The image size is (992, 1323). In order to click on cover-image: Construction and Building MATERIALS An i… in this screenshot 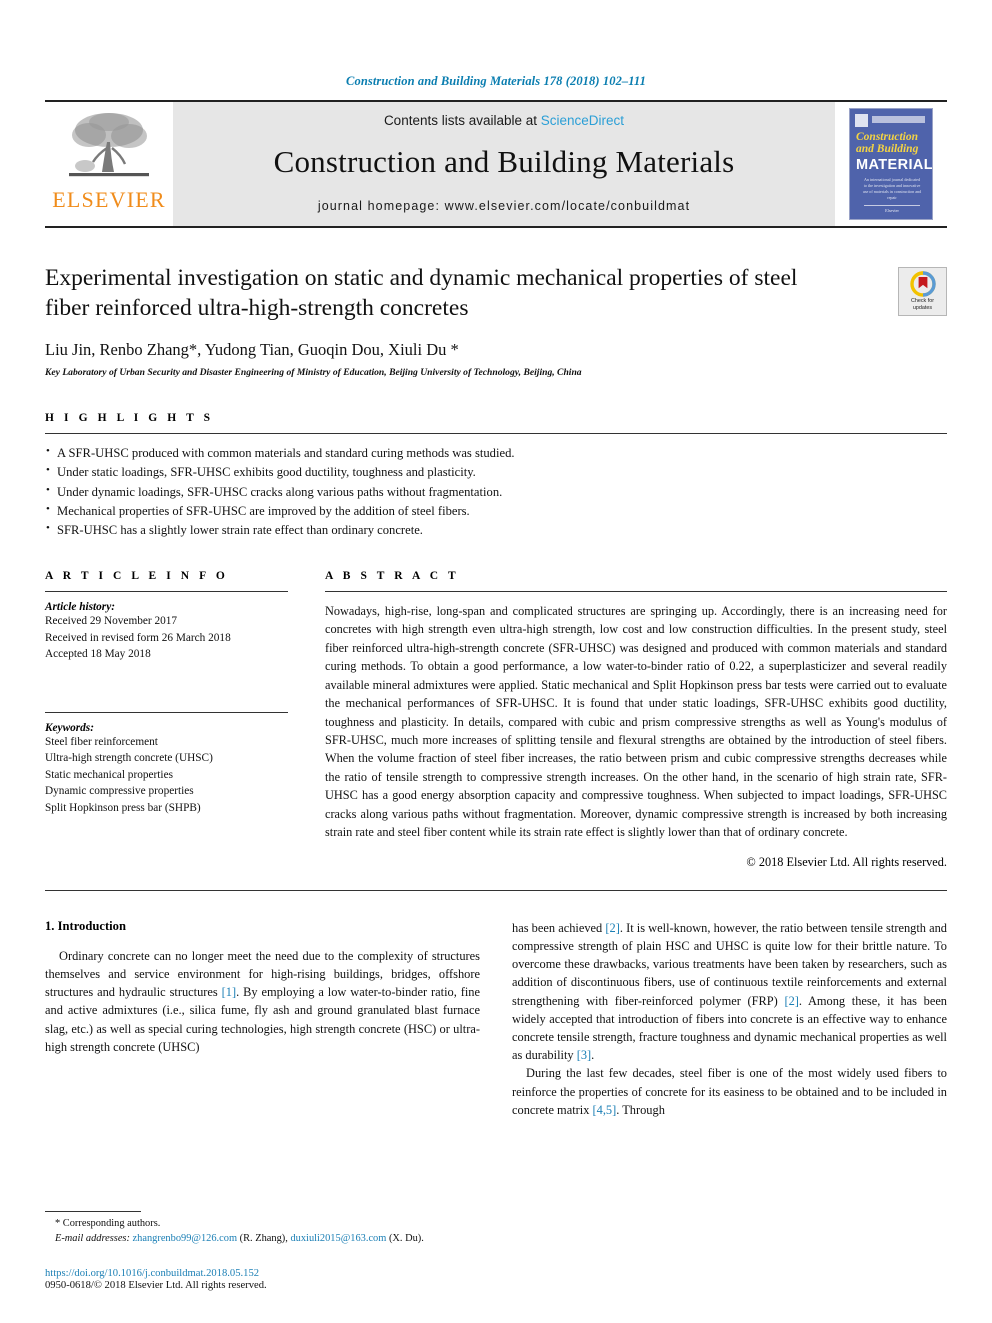, I will do `click(891, 164)`.